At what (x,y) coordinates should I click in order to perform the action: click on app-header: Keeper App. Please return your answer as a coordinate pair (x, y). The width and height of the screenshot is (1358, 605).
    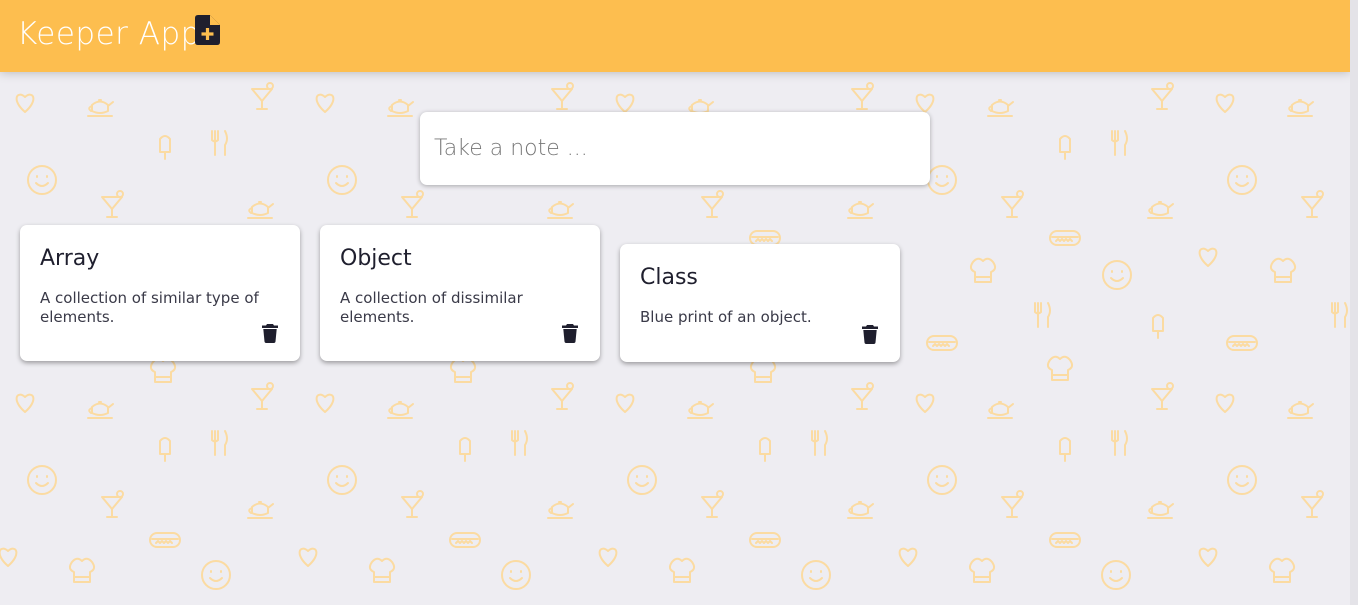
    Looking at the image, I should click on (675, 36).